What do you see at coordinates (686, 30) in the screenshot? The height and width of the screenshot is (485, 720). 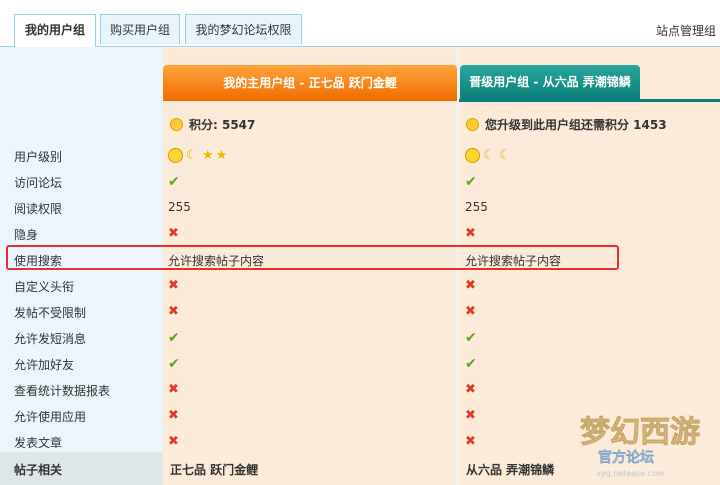 I see `site-admin-link: 站点管理组` at bounding box center [686, 30].